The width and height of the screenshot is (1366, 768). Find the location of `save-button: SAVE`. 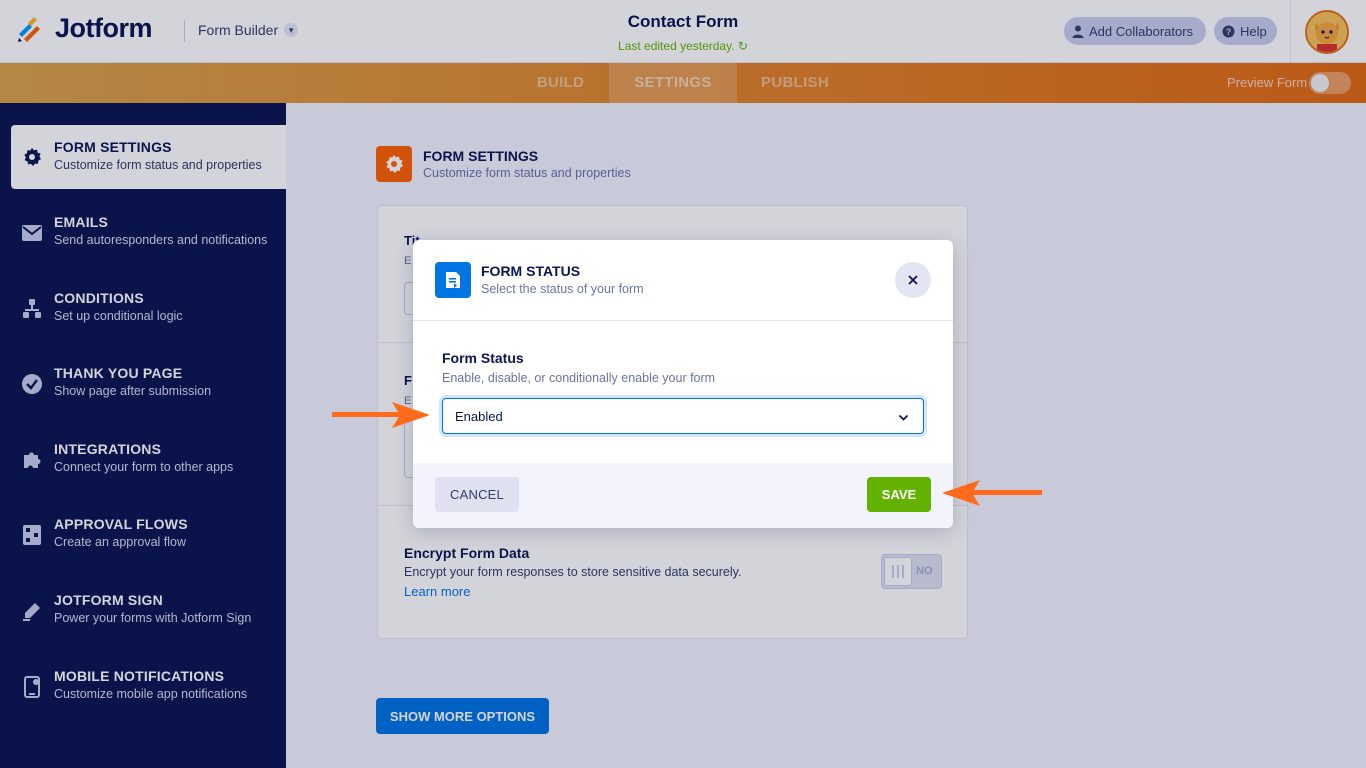

save-button: SAVE is located at coordinates (899, 494).